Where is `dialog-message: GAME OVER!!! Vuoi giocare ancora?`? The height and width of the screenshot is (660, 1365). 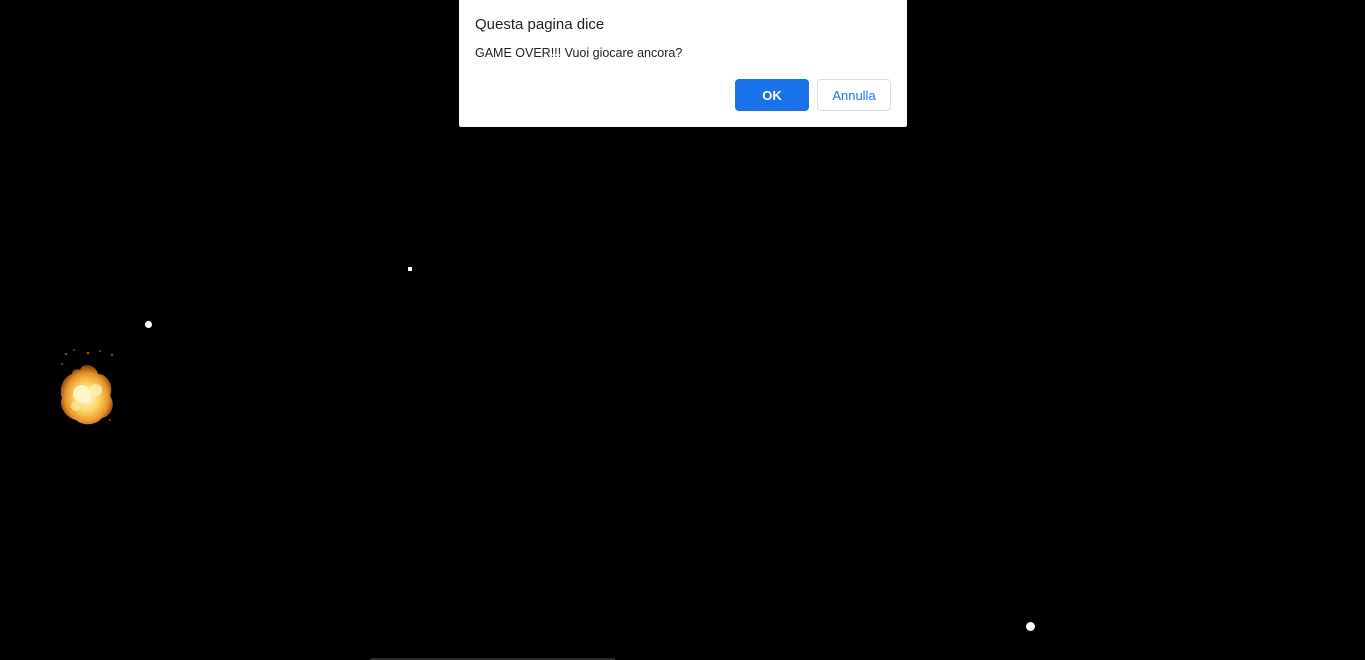
dialog-message: GAME OVER!!! Vuoi giocare ancora? is located at coordinates (579, 53).